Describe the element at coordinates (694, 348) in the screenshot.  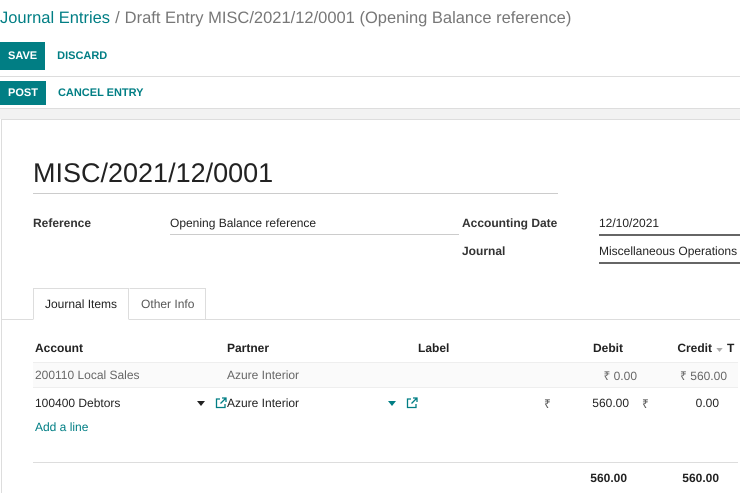
I see `column-header: Credit` at that location.